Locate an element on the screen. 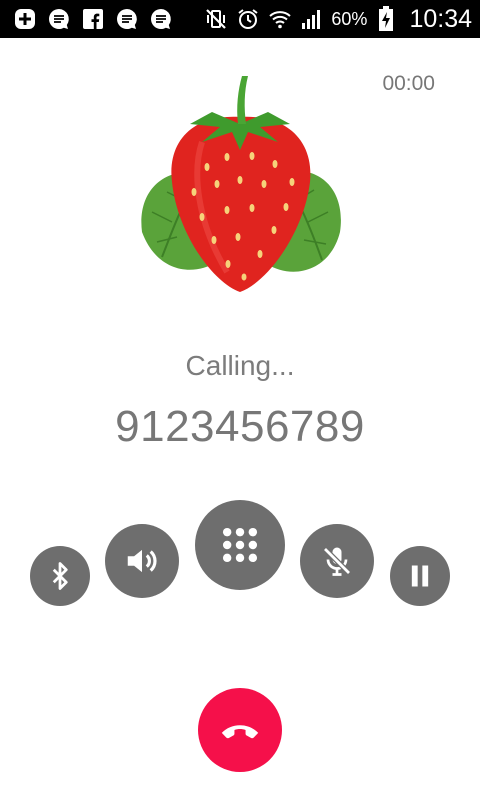 The width and height of the screenshot is (480, 800). mute-button is located at coordinates (337, 561).